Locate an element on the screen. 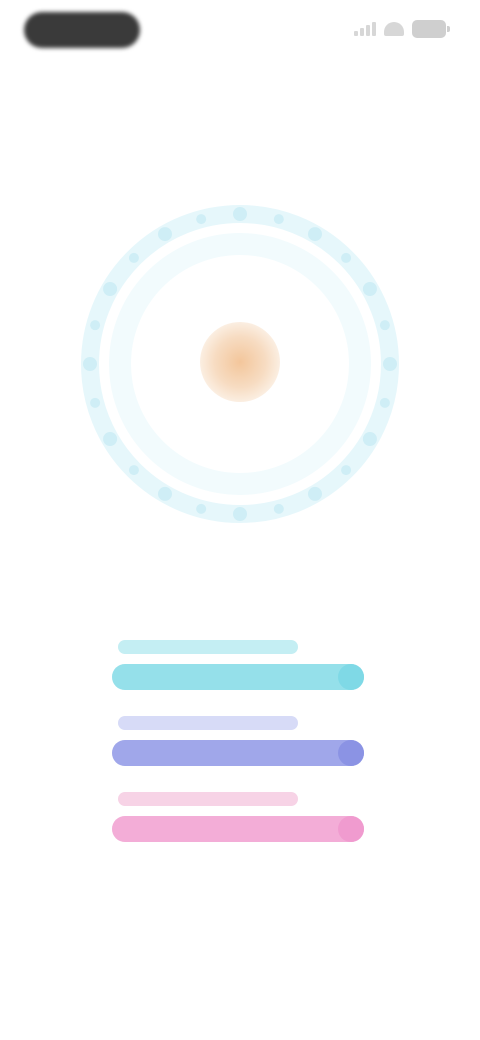 The width and height of the screenshot is (480, 1040). phase-bar-indigo is located at coordinates (238, 743).